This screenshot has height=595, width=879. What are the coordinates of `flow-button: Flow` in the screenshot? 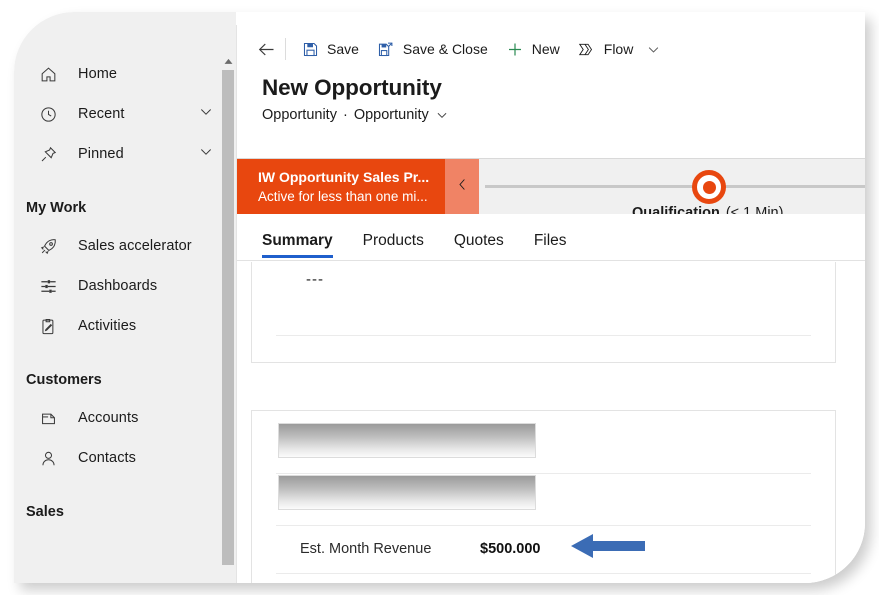 It's located at (606, 49).